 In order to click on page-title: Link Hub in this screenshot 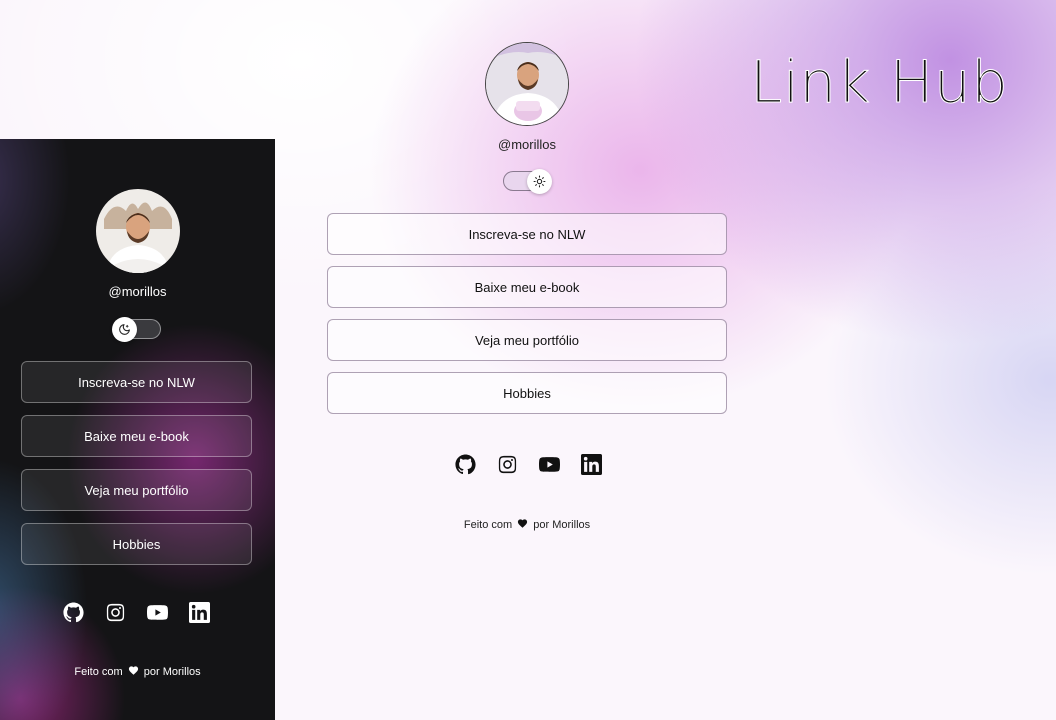, I will do `click(879, 82)`.